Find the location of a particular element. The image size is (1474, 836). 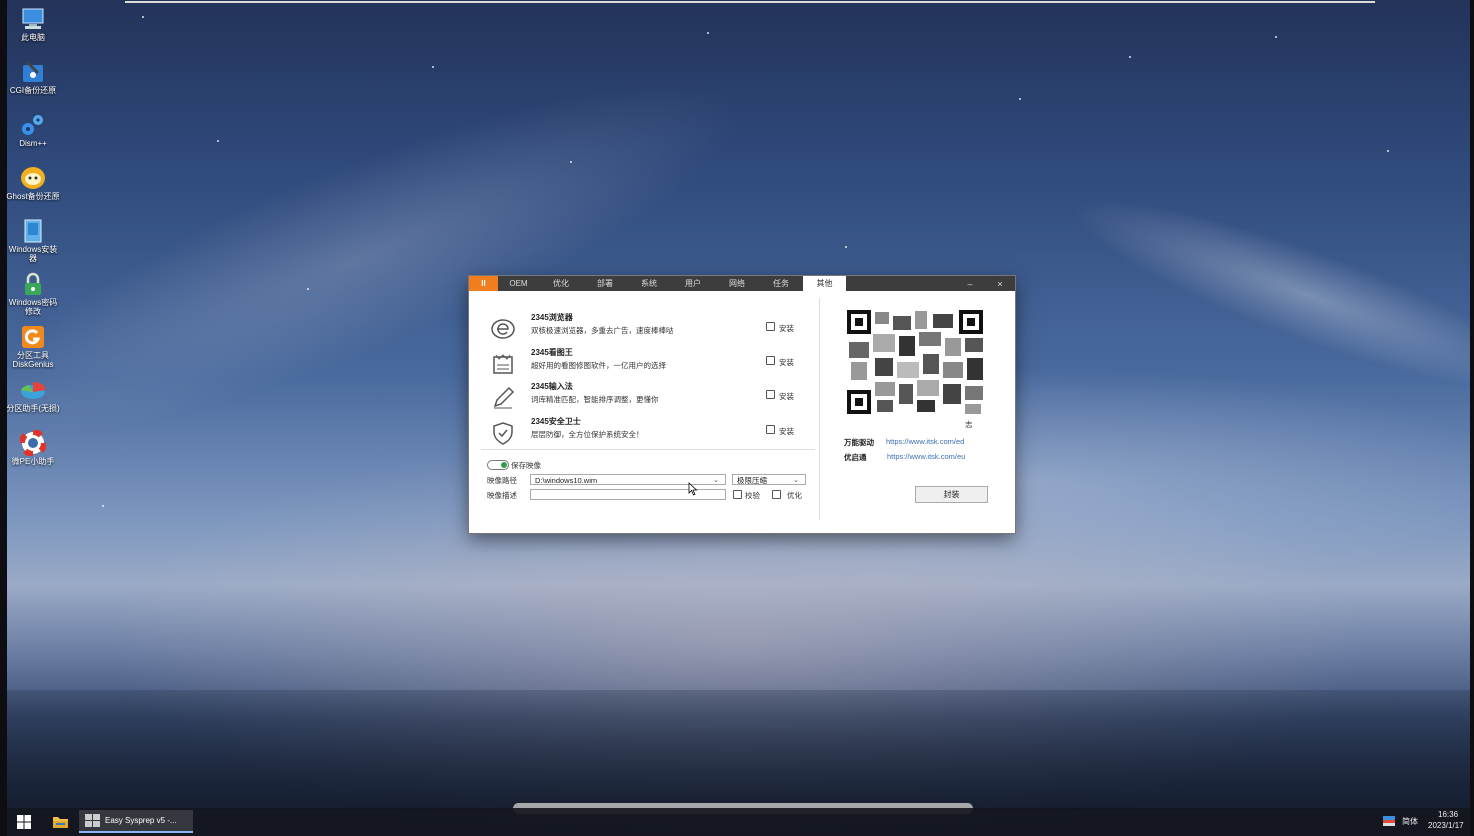

top-edge-line is located at coordinates (750, 2).